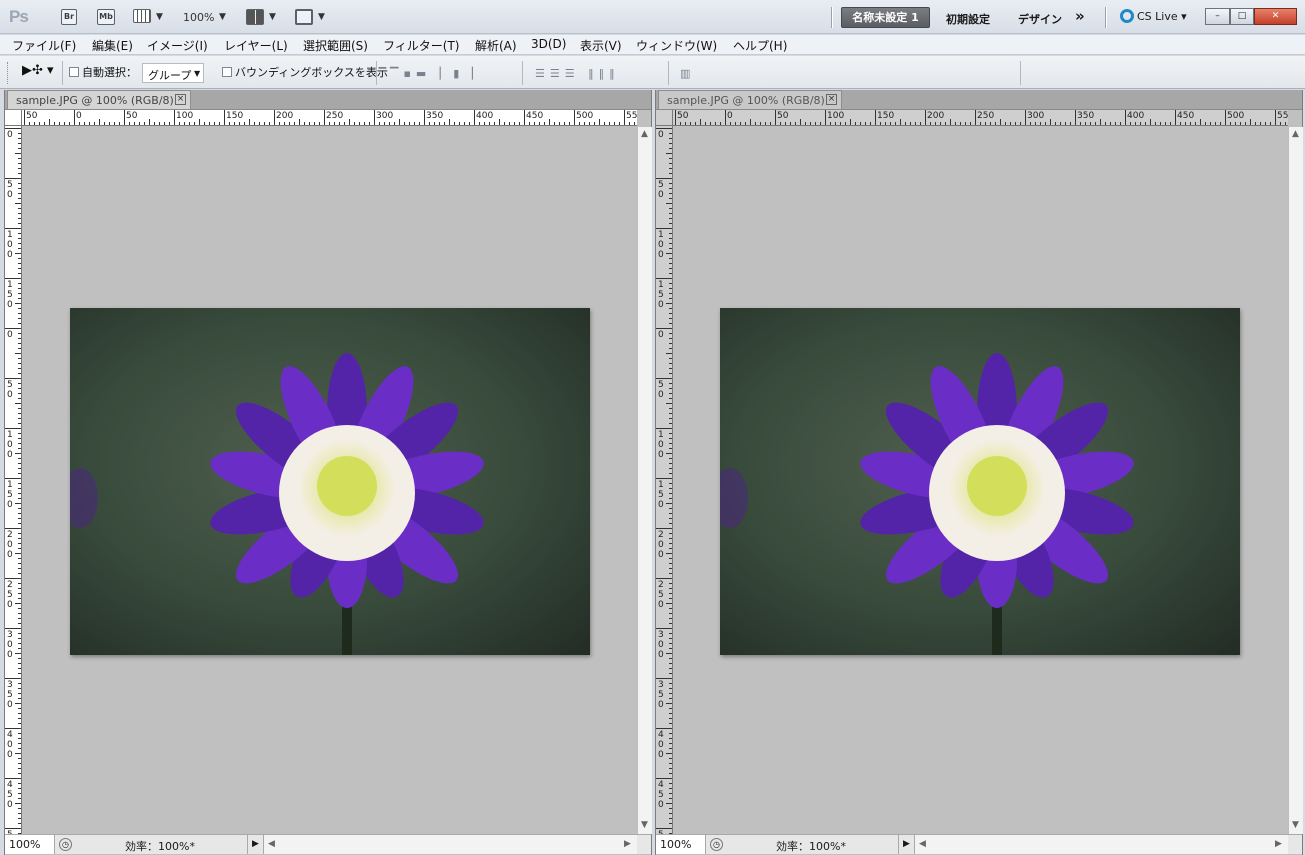 This screenshot has height=855, width=1305. What do you see at coordinates (496, 45) in the screenshot?
I see `menu-analysis: 解析(A)` at bounding box center [496, 45].